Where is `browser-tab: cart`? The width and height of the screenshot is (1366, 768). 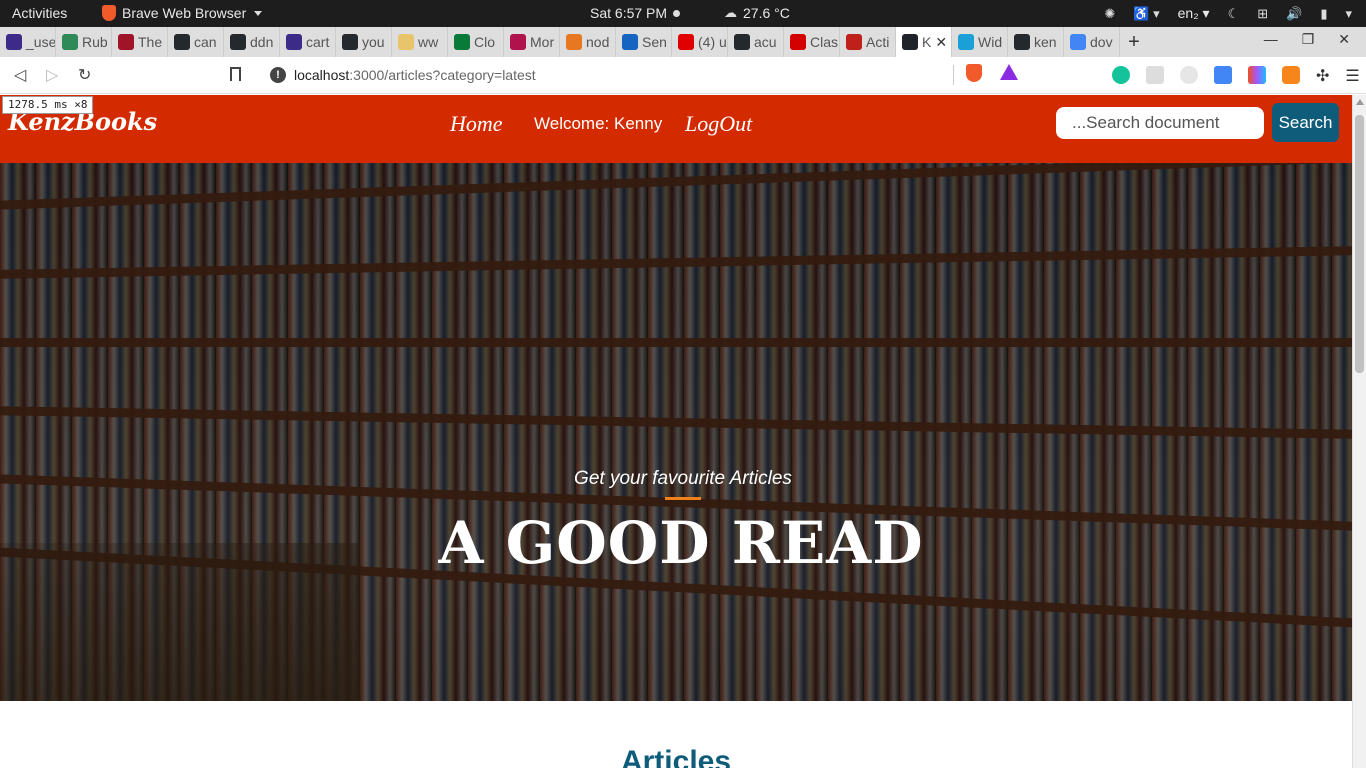
browser-tab: cart is located at coordinates (308, 42).